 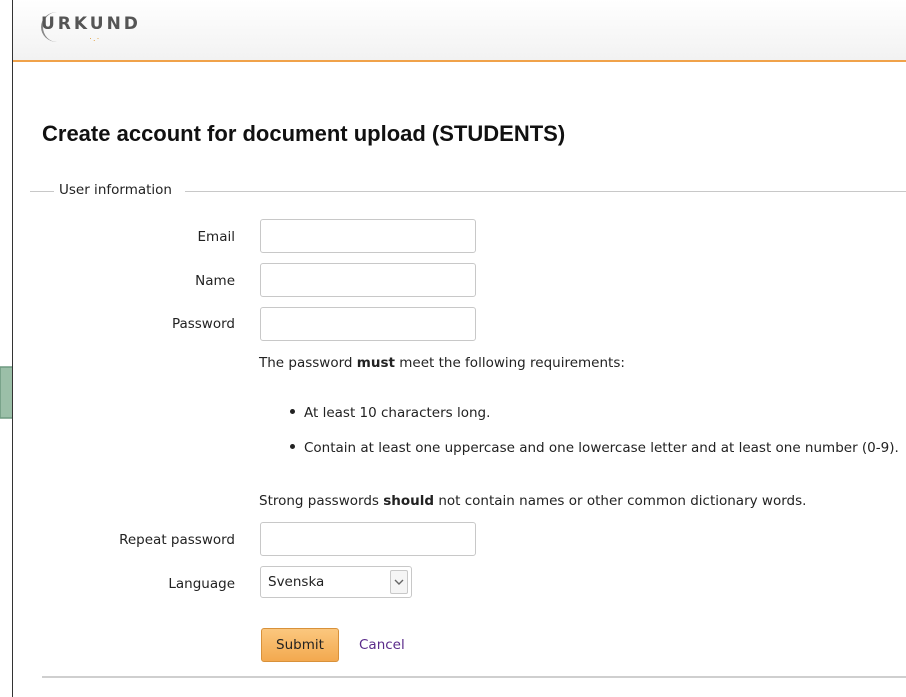 I want to click on fieldset-border-right, so click(x=545, y=191).